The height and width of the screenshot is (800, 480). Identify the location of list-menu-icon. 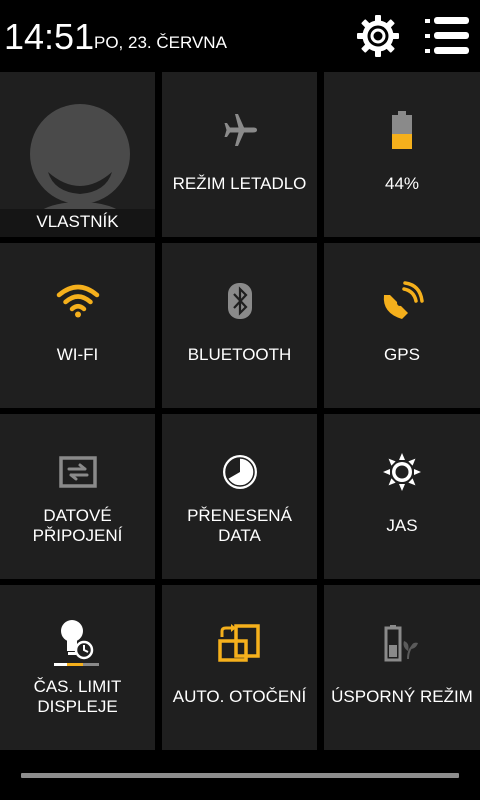
(447, 35).